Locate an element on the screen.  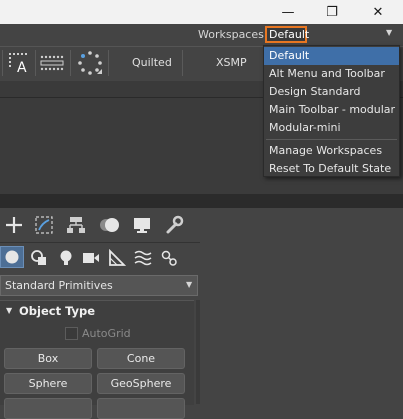
menu-separator is located at coordinates (331, 139).